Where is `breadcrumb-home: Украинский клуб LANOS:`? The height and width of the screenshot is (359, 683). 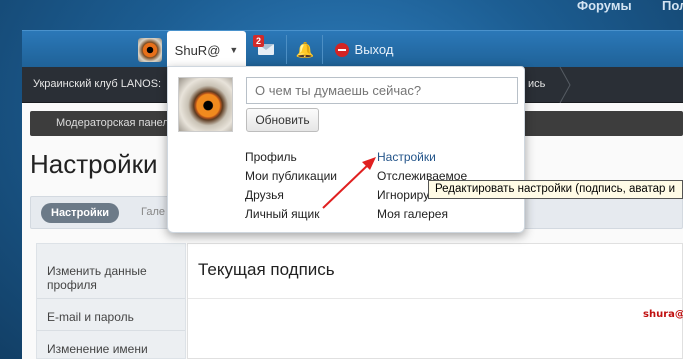 breadcrumb-home: Украинский клуб LANOS: is located at coordinates (97, 84).